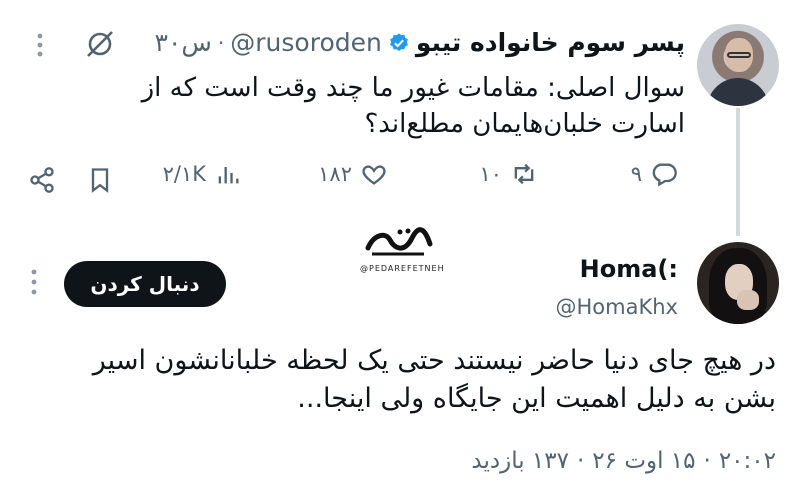  Describe the element at coordinates (100, 44) in the screenshot. I see `grok-icon` at that location.